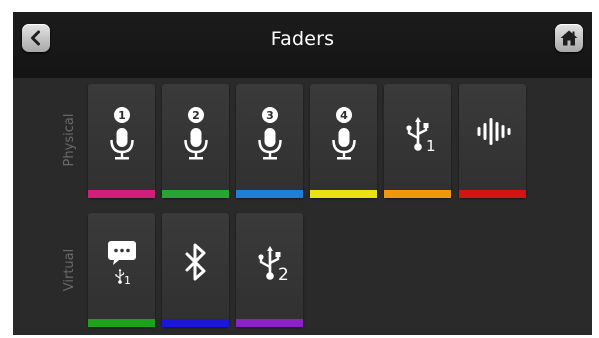 This screenshot has width=599, height=338. What do you see at coordinates (69, 140) in the screenshot?
I see `physical-row-label: Physical` at bounding box center [69, 140].